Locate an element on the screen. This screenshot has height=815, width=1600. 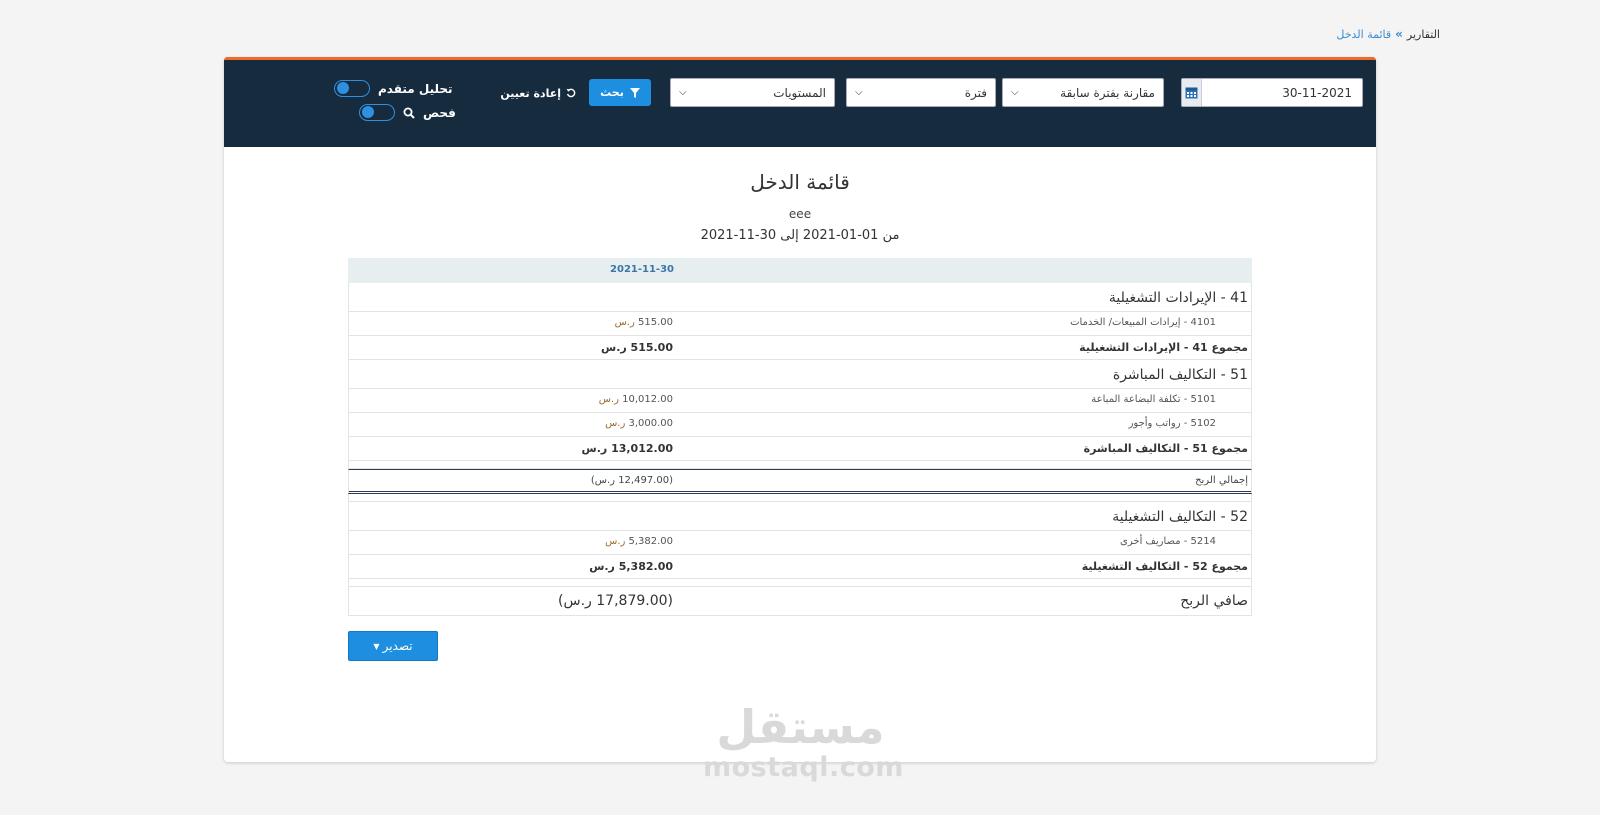
breadcrumb-current: قائمة الدخل is located at coordinates (1364, 34).